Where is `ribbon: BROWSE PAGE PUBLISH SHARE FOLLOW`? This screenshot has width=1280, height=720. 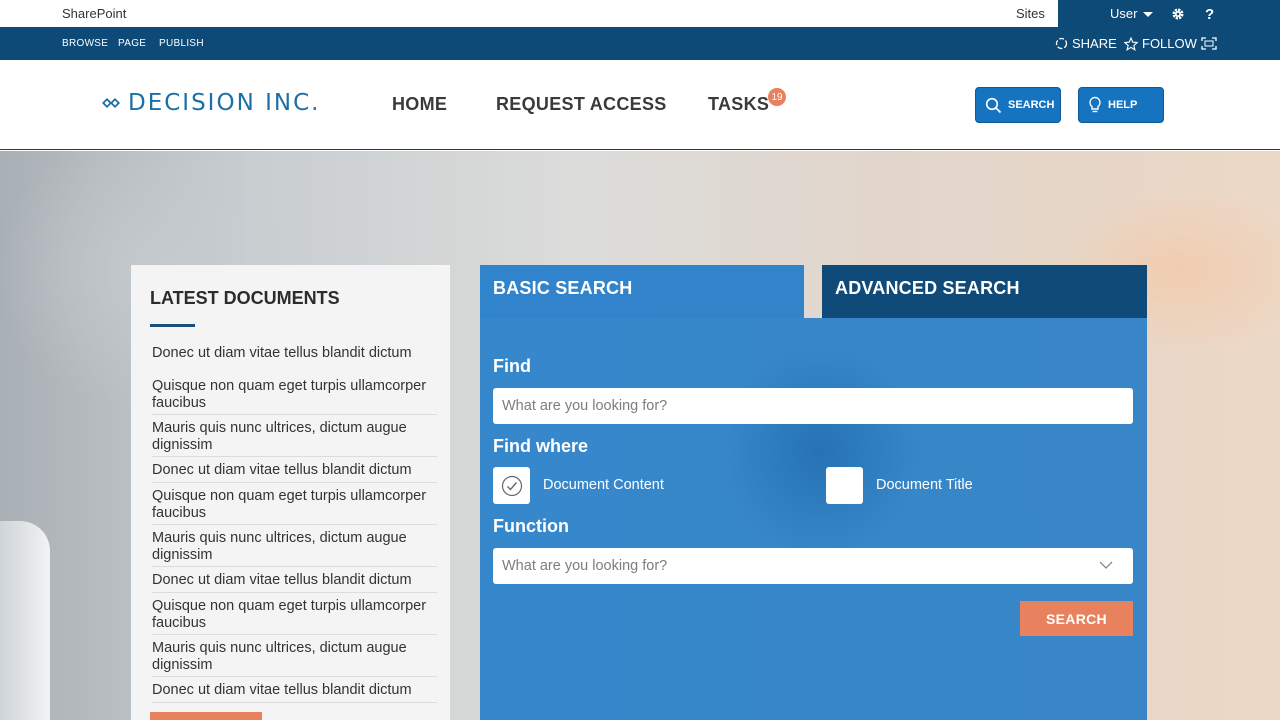
ribbon: BROWSE PAGE PUBLISH SHARE FOLLOW is located at coordinates (640, 43).